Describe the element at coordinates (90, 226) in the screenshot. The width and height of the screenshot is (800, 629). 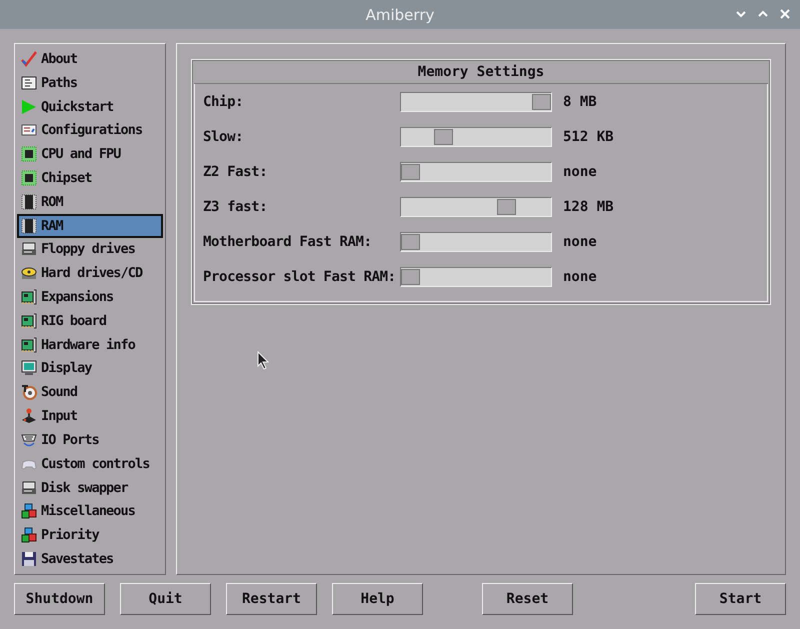
I see `sidebar-item: RAM` at that location.